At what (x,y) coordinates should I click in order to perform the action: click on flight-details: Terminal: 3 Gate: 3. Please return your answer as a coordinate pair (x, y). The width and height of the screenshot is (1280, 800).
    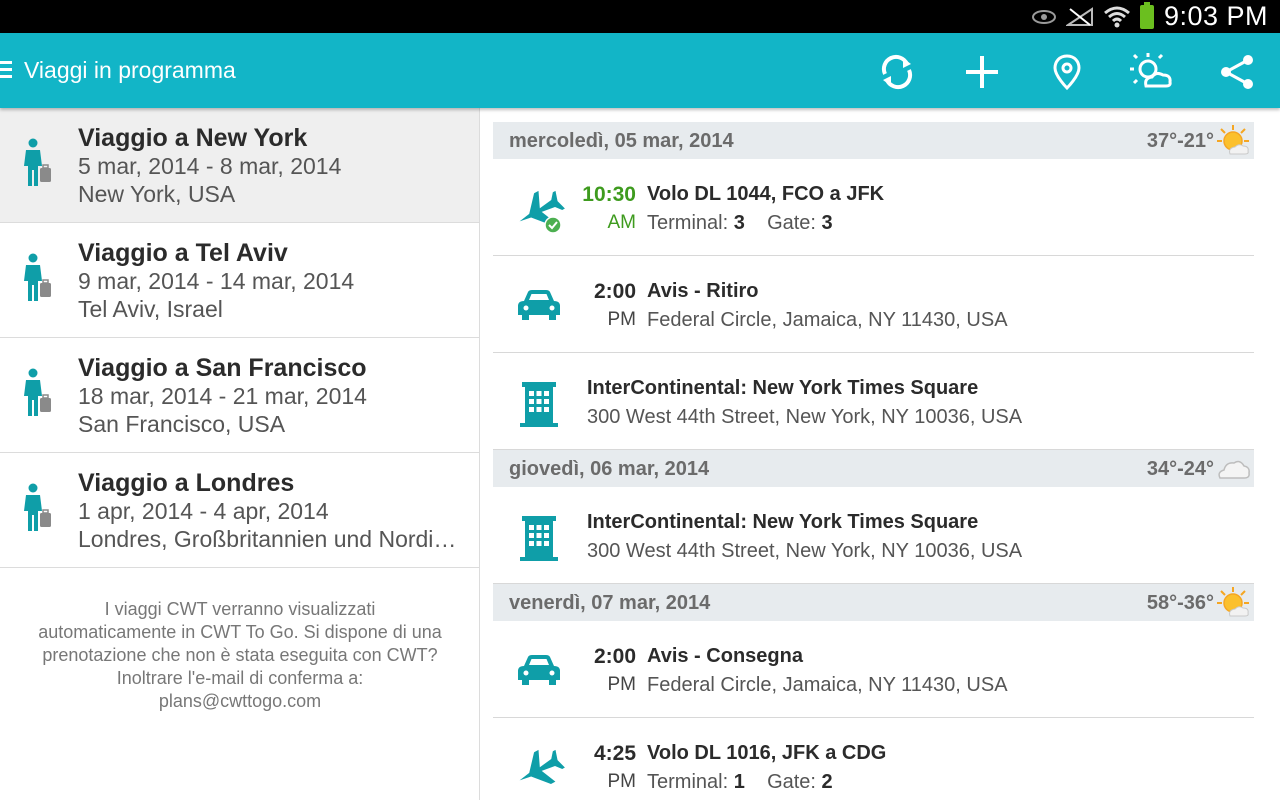
    Looking at the image, I should click on (740, 223).